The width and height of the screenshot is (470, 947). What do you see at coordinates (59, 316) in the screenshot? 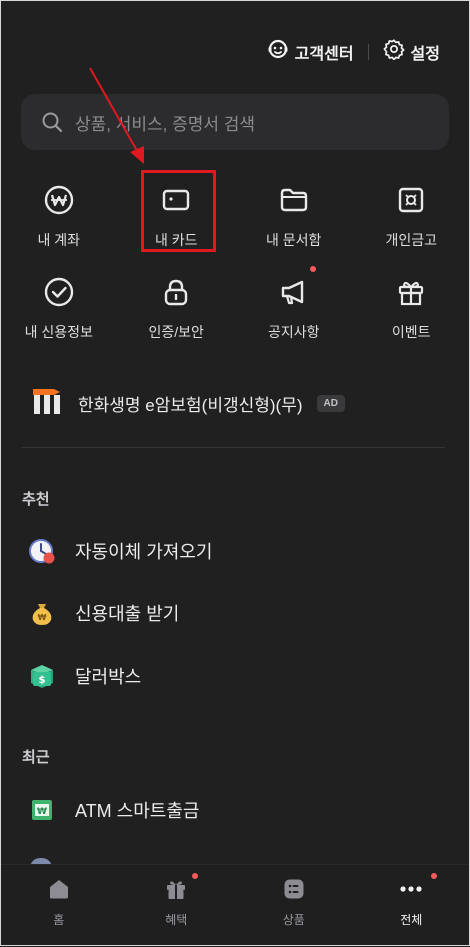
I see `menu-credit-info: 내 신용정보` at bounding box center [59, 316].